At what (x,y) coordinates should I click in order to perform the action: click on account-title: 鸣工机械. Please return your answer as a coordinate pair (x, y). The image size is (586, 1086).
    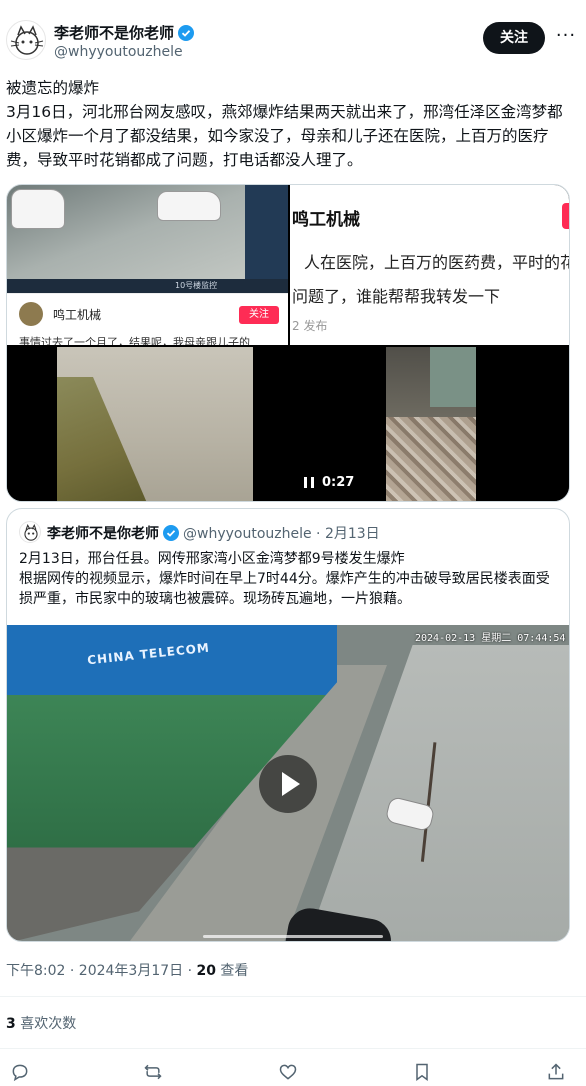
    Looking at the image, I should click on (326, 220).